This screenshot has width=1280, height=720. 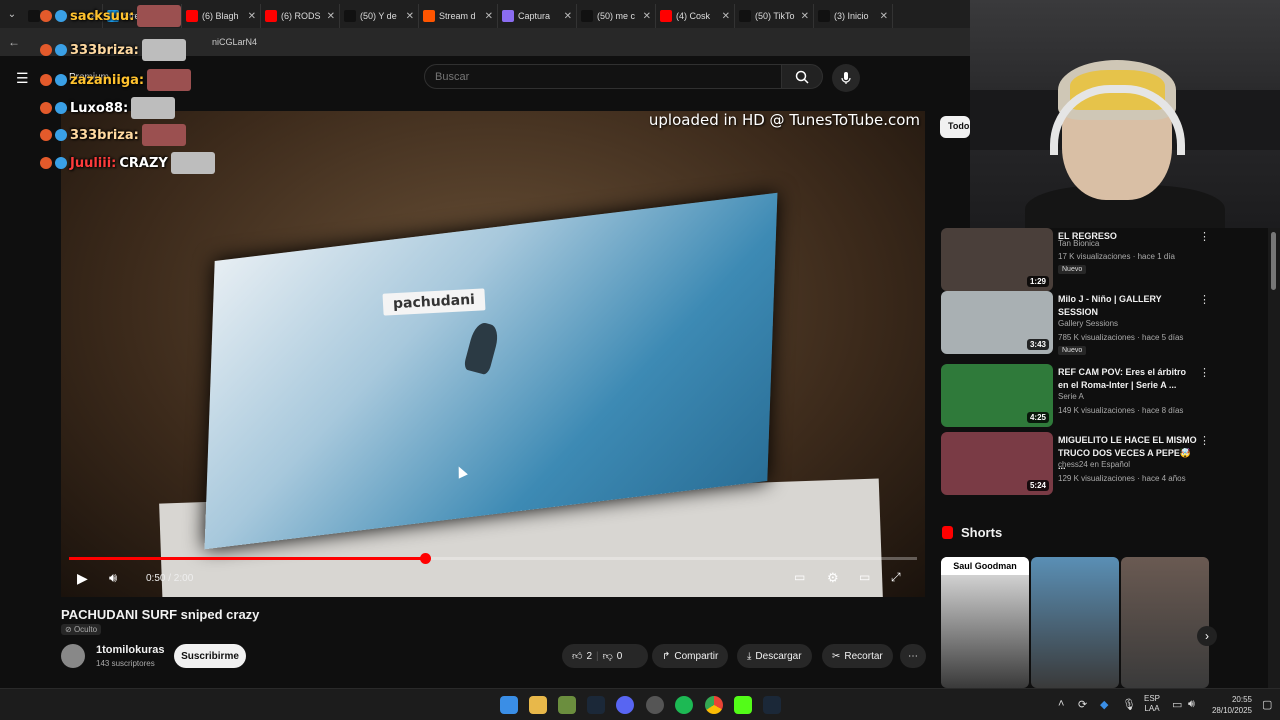 What do you see at coordinates (684, 705) in the screenshot?
I see `spotify-icon` at bounding box center [684, 705].